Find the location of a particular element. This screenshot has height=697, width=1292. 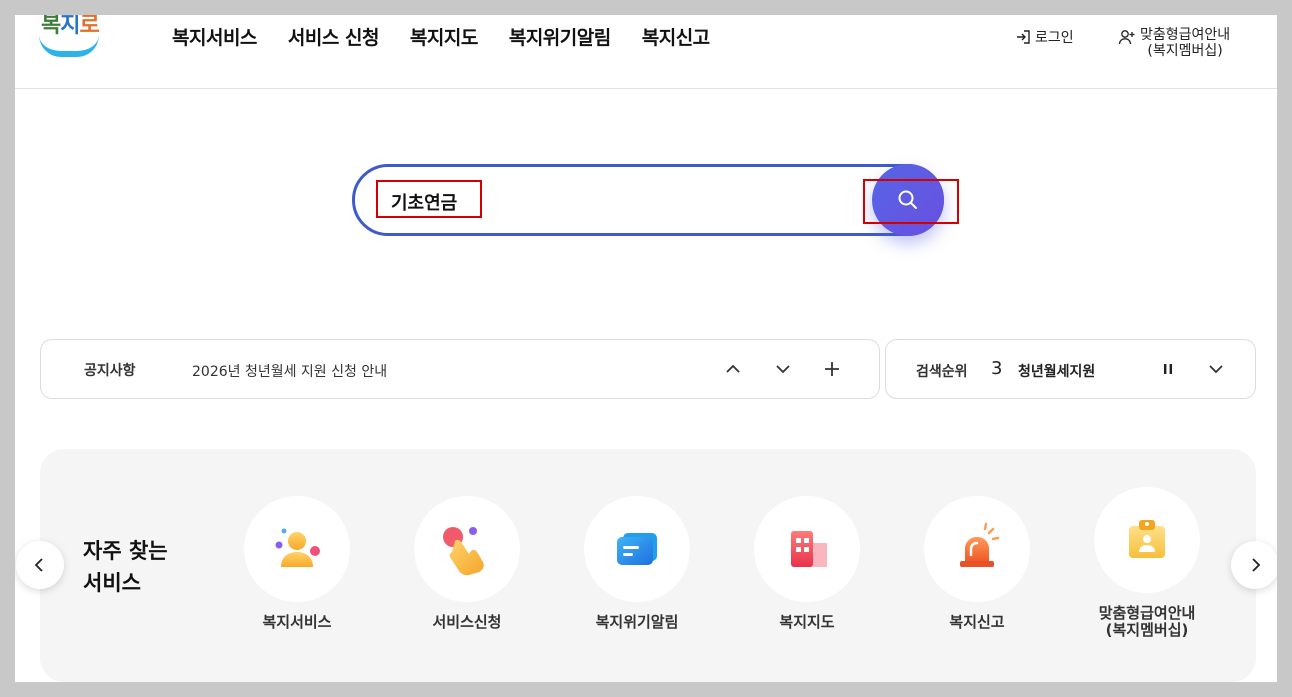

notice-label: 공지사항 is located at coordinates (110, 371).